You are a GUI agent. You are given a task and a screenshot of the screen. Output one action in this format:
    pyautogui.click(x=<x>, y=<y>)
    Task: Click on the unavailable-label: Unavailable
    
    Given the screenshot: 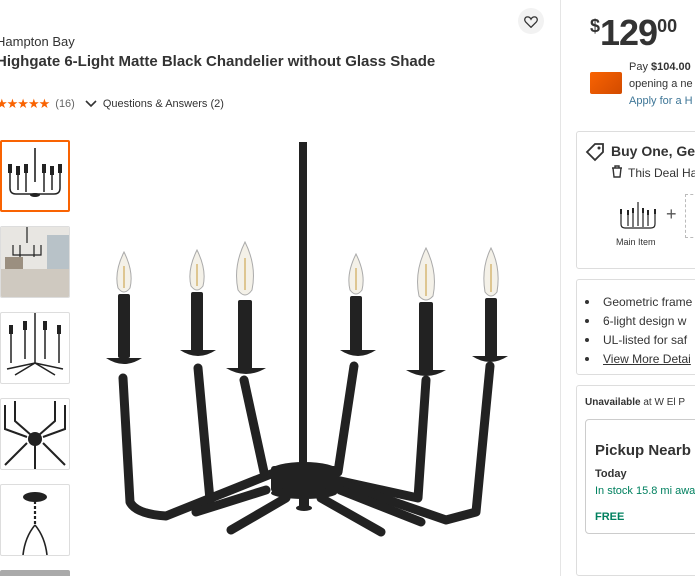 What is the action you would take?
    pyautogui.click(x=613, y=402)
    